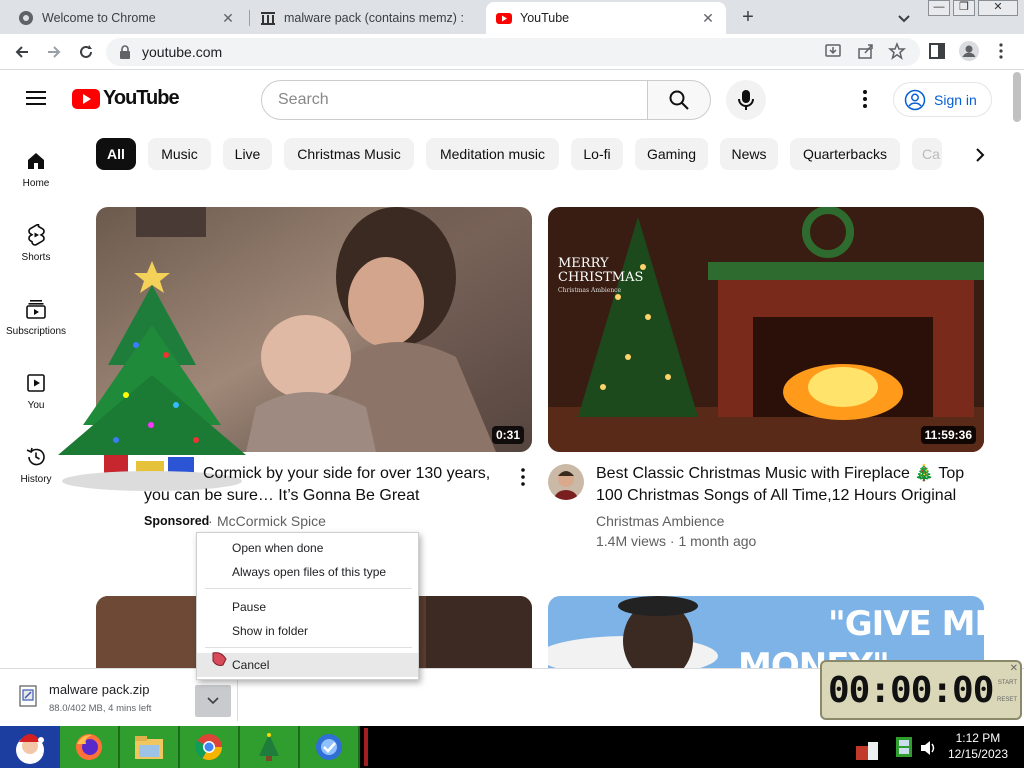  What do you see at coordinates (1007, 700) in the screenshot?
I see `timer-reset-button: RESET` at bounding box center [1007, 700].